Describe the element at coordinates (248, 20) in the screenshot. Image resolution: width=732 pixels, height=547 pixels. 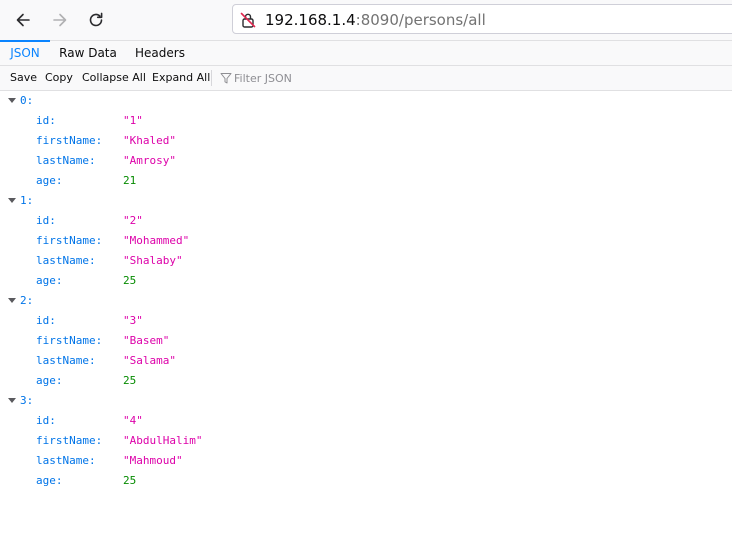
I see `insecure-lock-icon` at that location.